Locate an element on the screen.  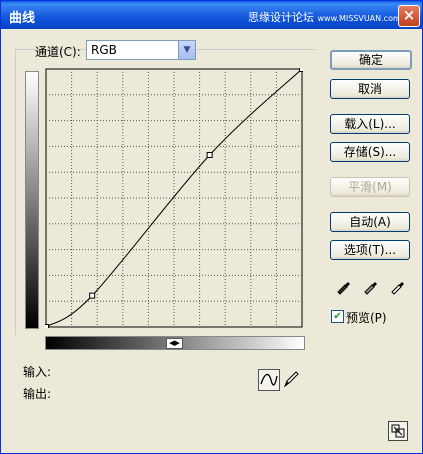
watermark-url: www.MISSVUAN.com is located at coordinates (359, 18).